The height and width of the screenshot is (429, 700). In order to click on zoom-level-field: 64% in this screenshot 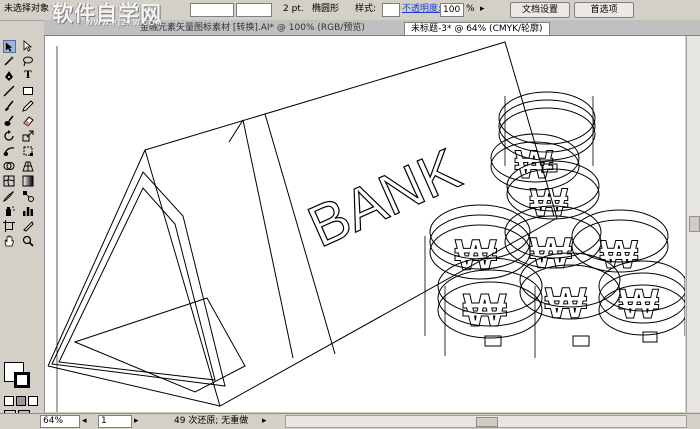, I will do `click(60, 421)`.